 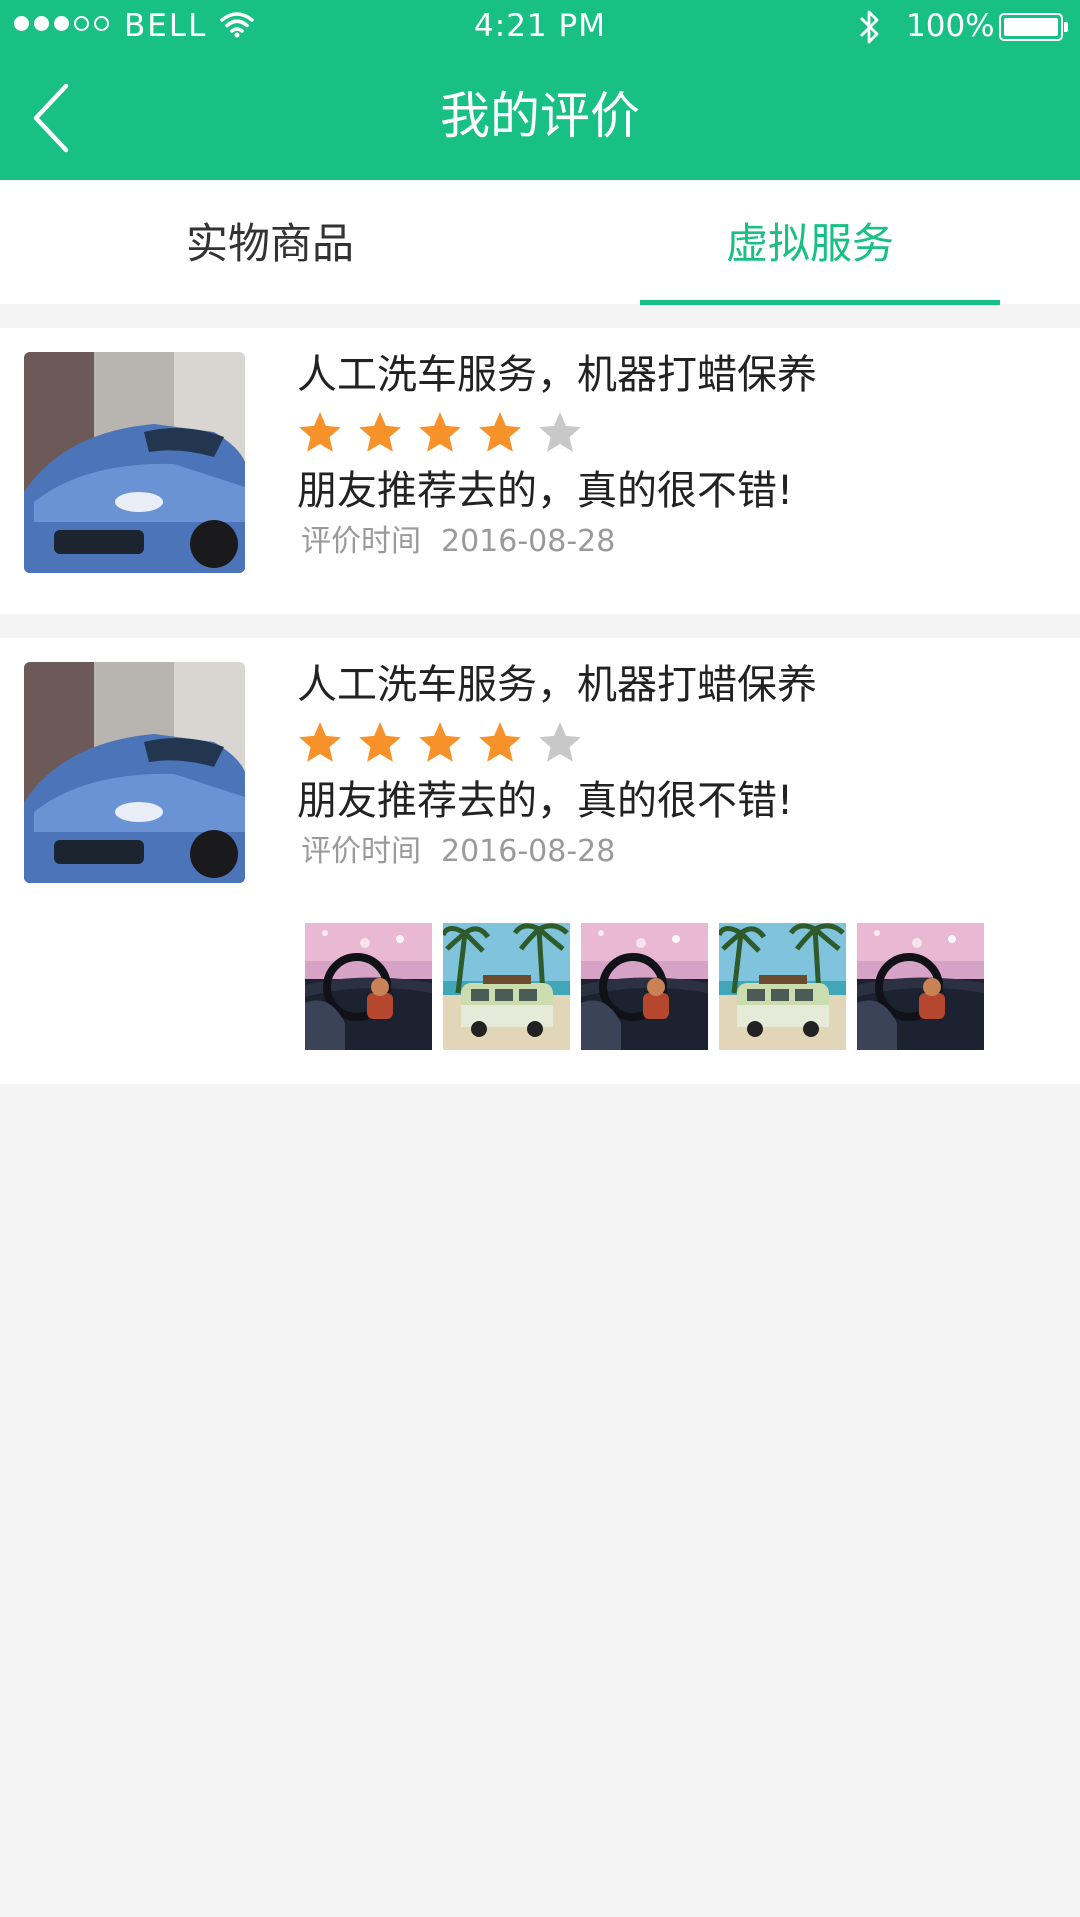 What do you see at coordinates (870, 29) in the screenshot?
I see `bluetooth-icon` at bounding box center [870, 29].